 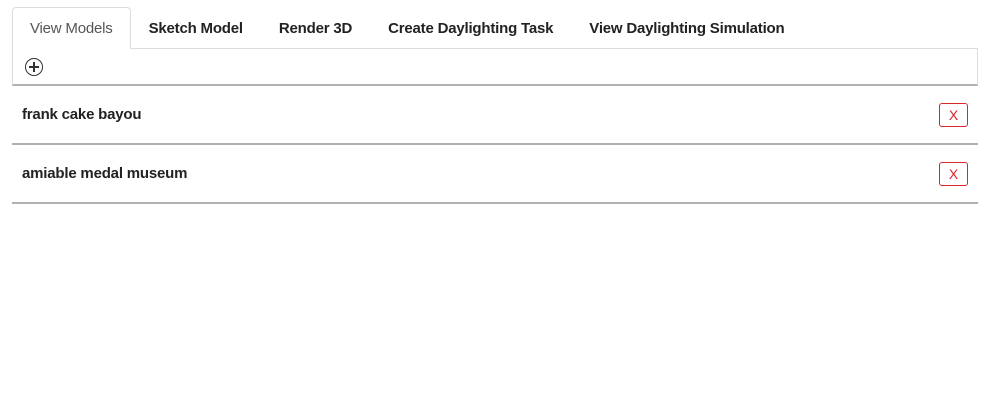 I want to click on list-item: amiable medal museum X, so click(x=495, y=174).